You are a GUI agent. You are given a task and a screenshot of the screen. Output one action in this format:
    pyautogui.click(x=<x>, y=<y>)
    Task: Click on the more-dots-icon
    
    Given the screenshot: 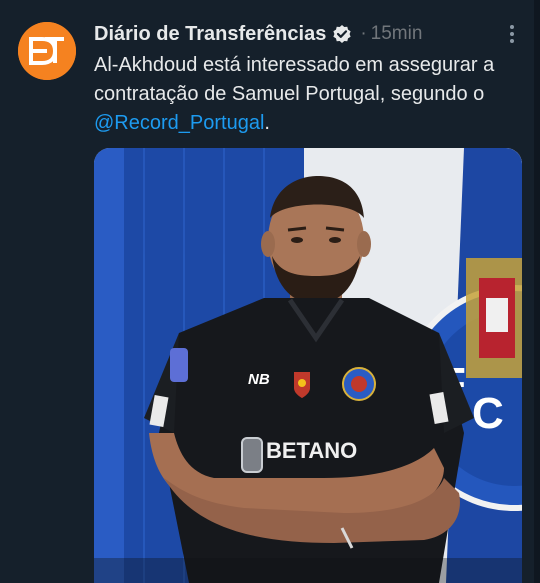 What is the action you would take?
    pyautogui.click(x=512, y=34)
    